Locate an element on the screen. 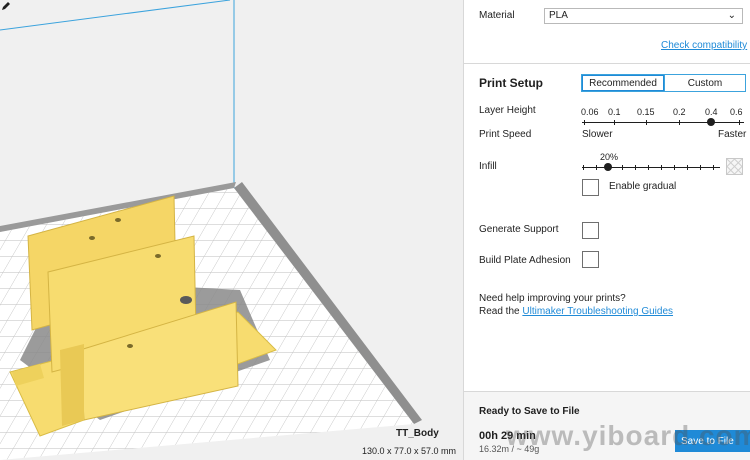 This screenshot has width=750, height=460. layer-height-tick: 0.2 is located at coordinates (679, 112).